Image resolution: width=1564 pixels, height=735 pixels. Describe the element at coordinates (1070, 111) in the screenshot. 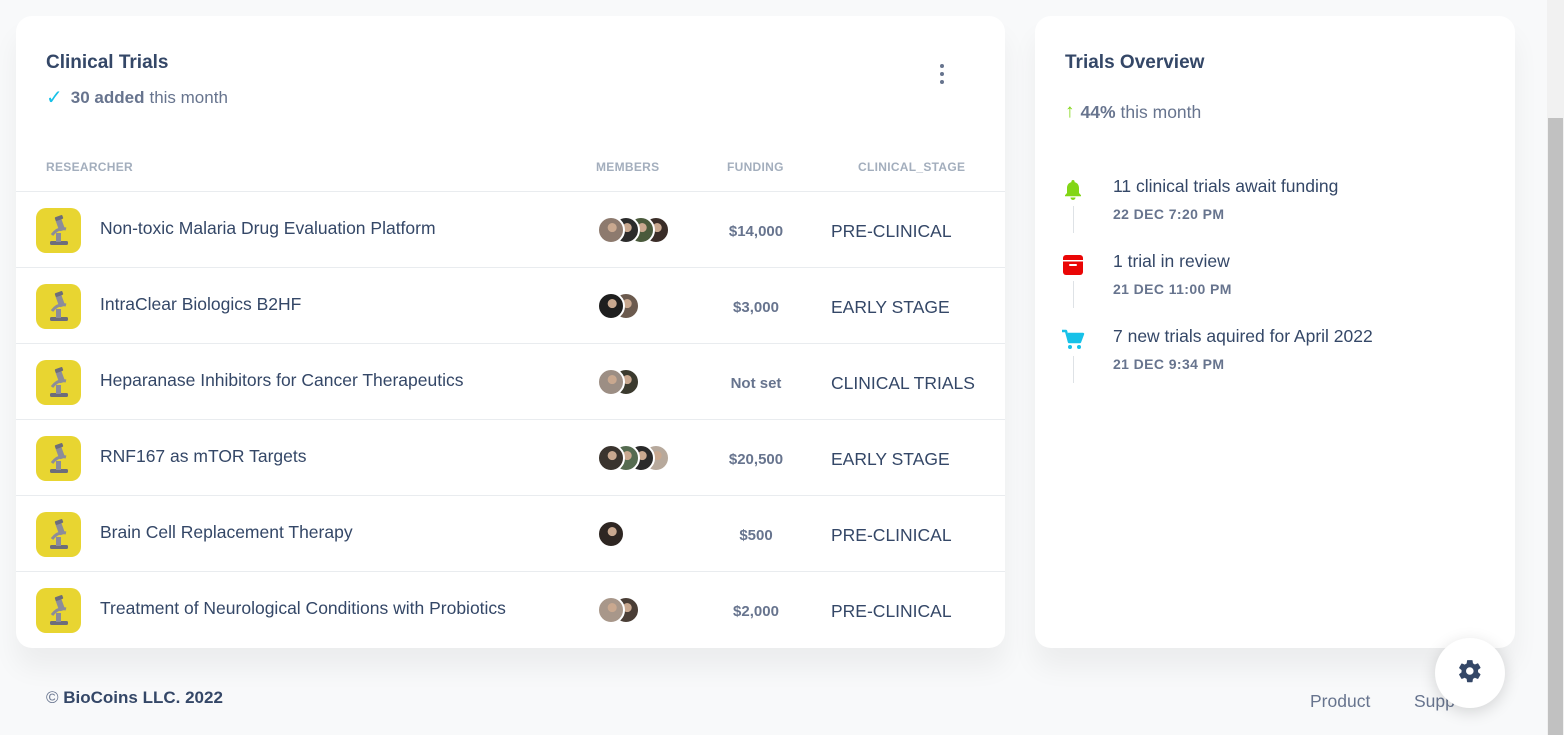

I see `arrow-up-icon: ↑` at that location.